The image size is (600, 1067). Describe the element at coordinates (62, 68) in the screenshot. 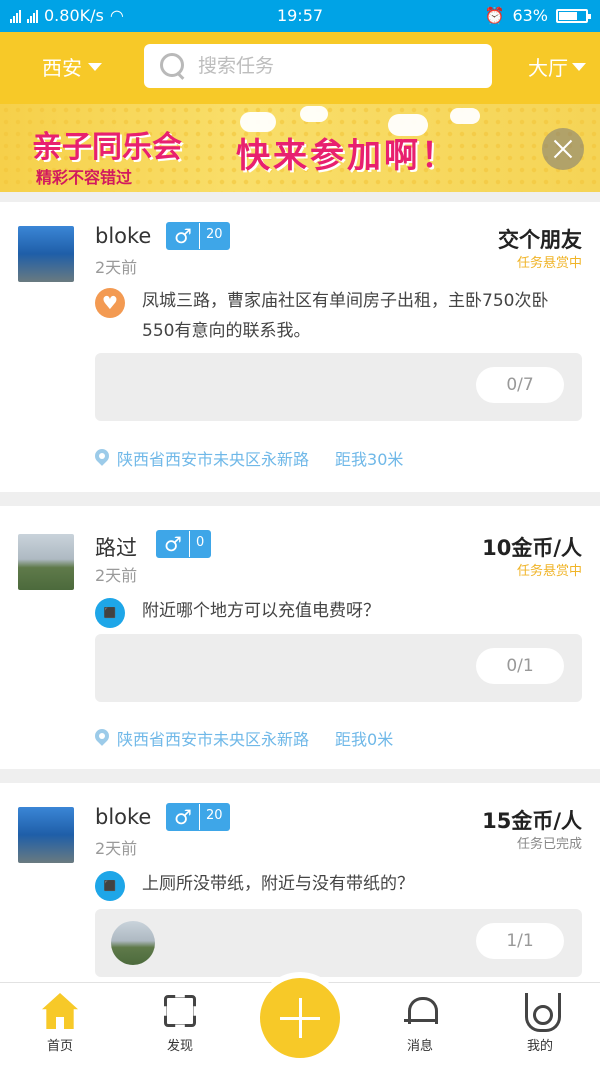

I see `city-label: 西安` at that location.